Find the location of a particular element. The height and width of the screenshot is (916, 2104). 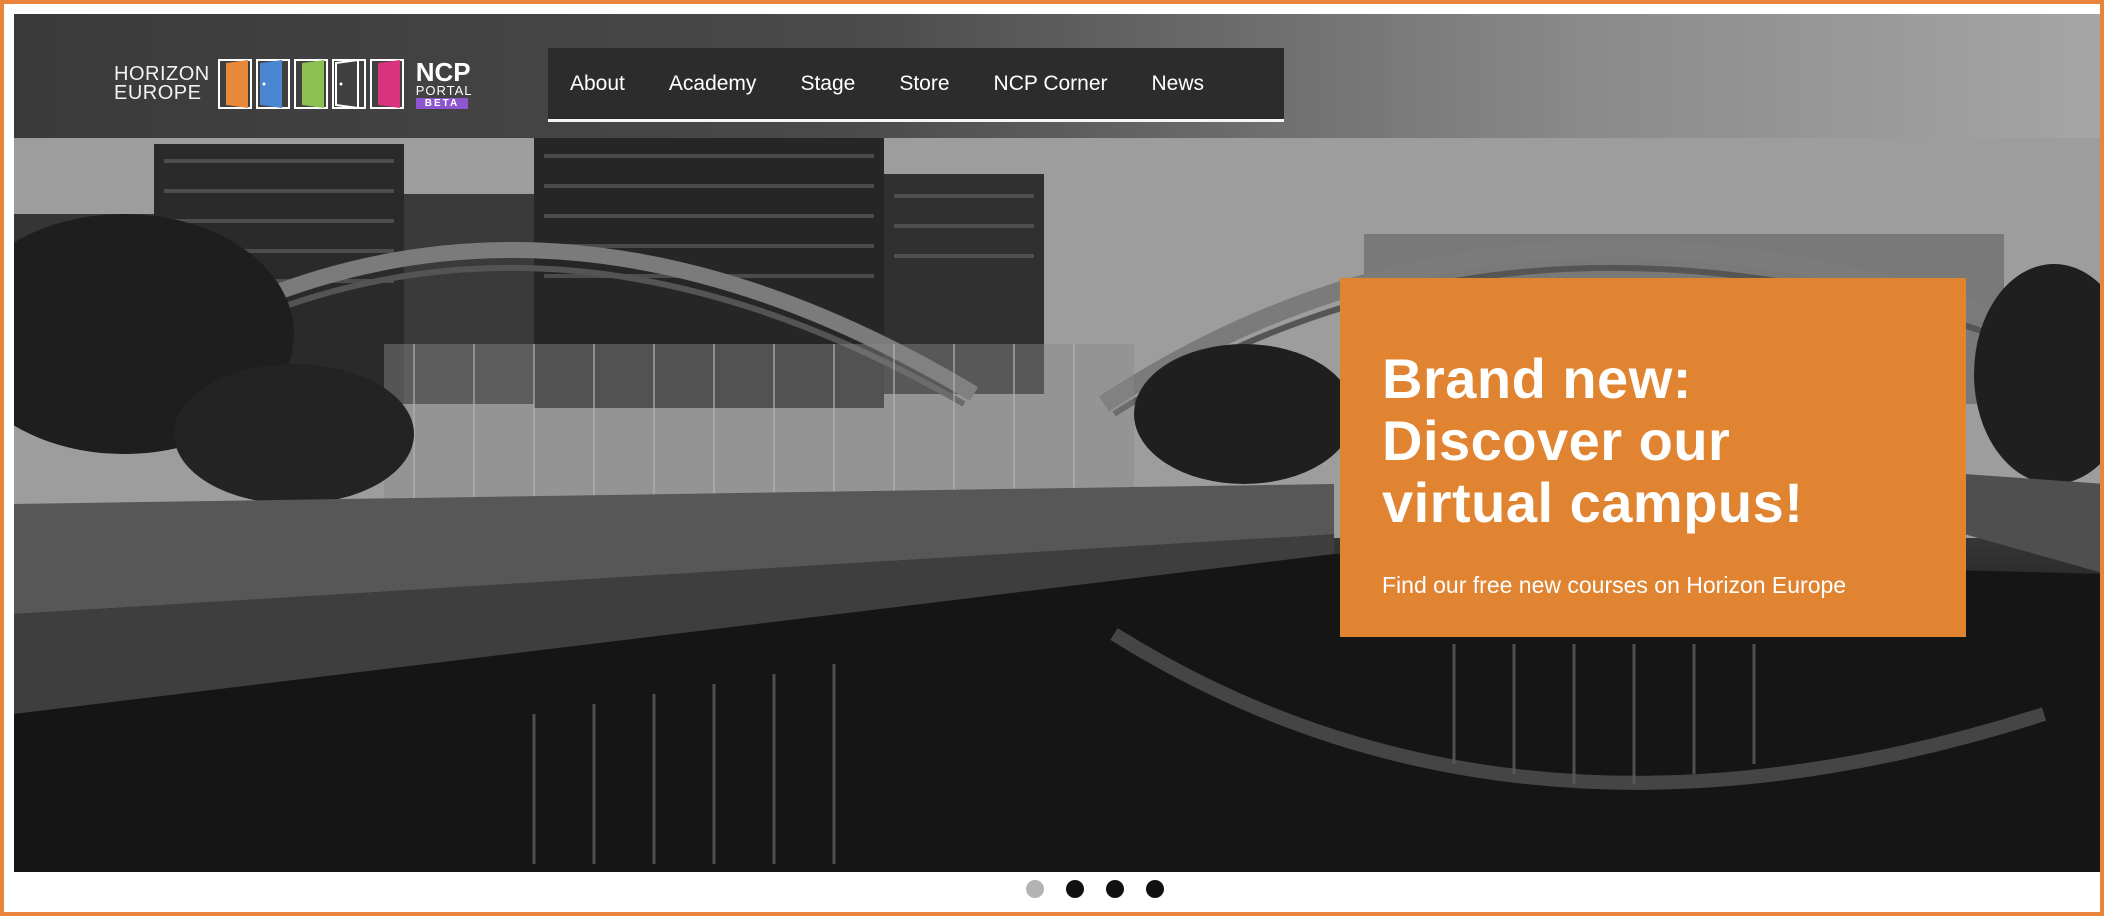

logo-line-europe: EUROPE is located at coordinates (158, 93).